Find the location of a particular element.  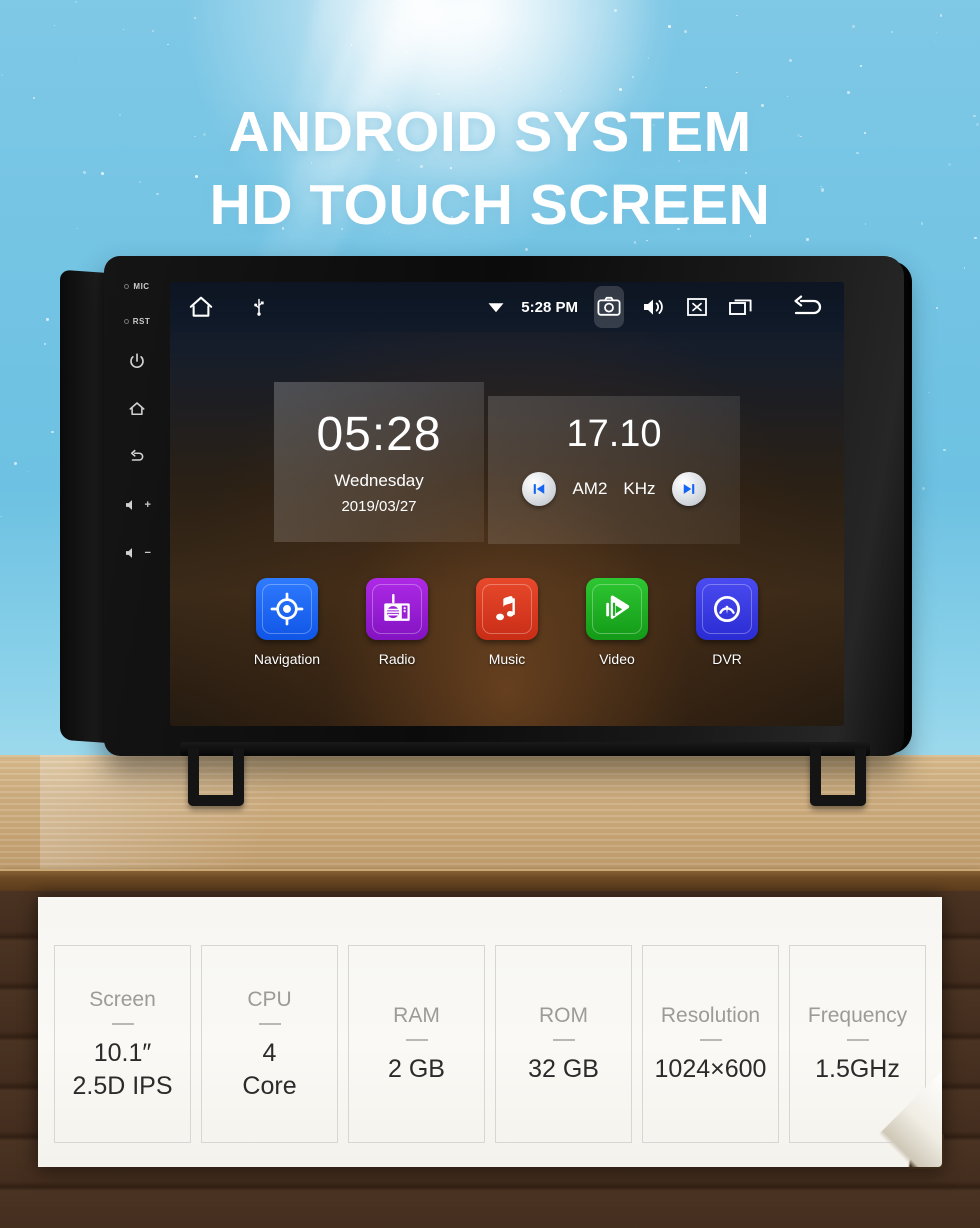

radio-frequency: 17.10 is located at coordinates (614, 434).